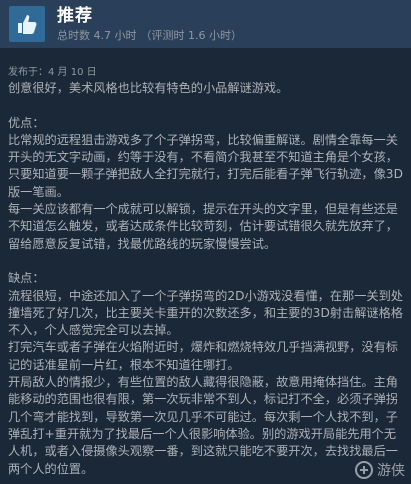 The width and height of the screenshot is (411, 484). I want to click on hours-at-review: （评测时 1.6 小时）, so click(191, 35).